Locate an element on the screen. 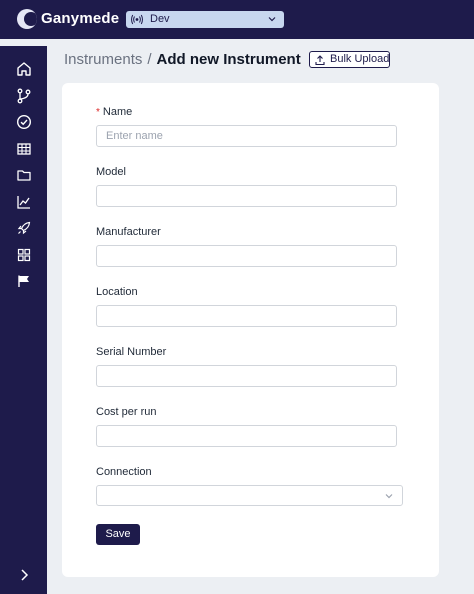  environment-select: Dev is located at coordinates (205, 19).